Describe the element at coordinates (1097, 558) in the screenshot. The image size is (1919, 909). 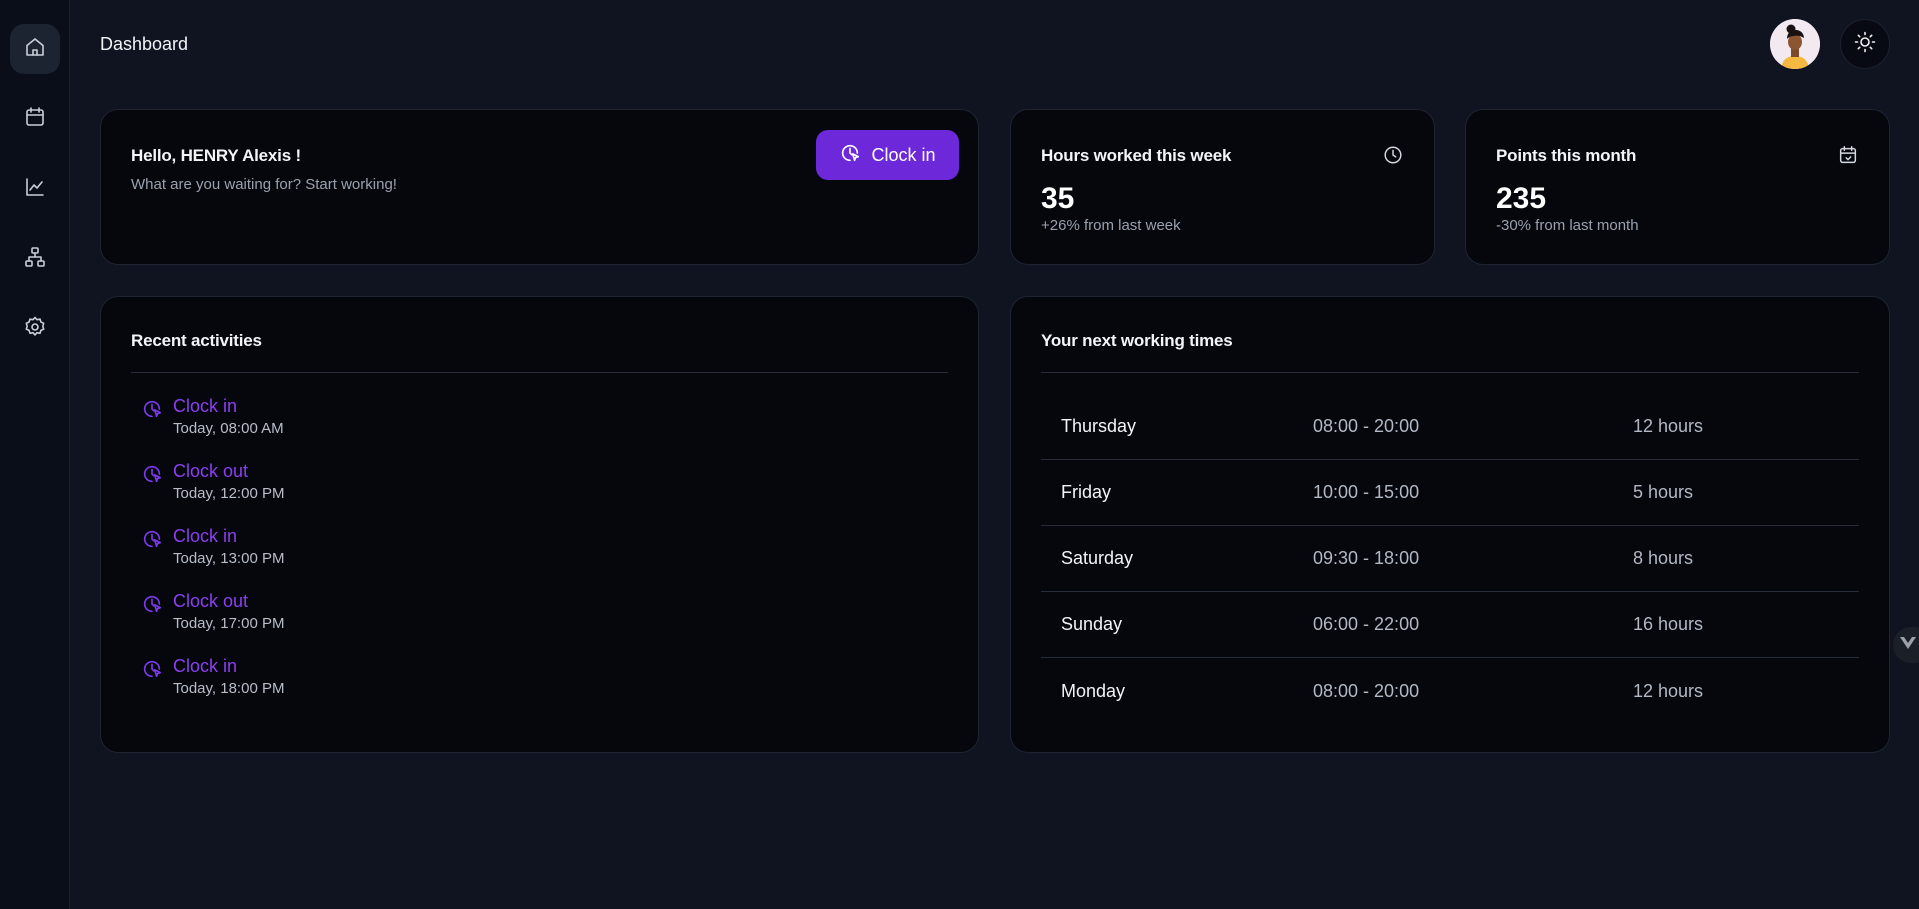
I see `schedule-day: Saturday` at that location.